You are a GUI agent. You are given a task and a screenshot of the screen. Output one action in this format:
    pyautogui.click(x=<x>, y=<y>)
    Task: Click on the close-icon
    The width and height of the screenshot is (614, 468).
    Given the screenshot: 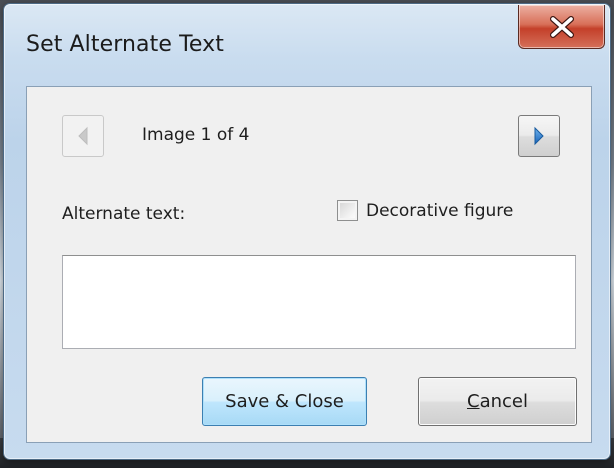 What is the action you would take?
    pyautogui.click(x=561, y=26)
    